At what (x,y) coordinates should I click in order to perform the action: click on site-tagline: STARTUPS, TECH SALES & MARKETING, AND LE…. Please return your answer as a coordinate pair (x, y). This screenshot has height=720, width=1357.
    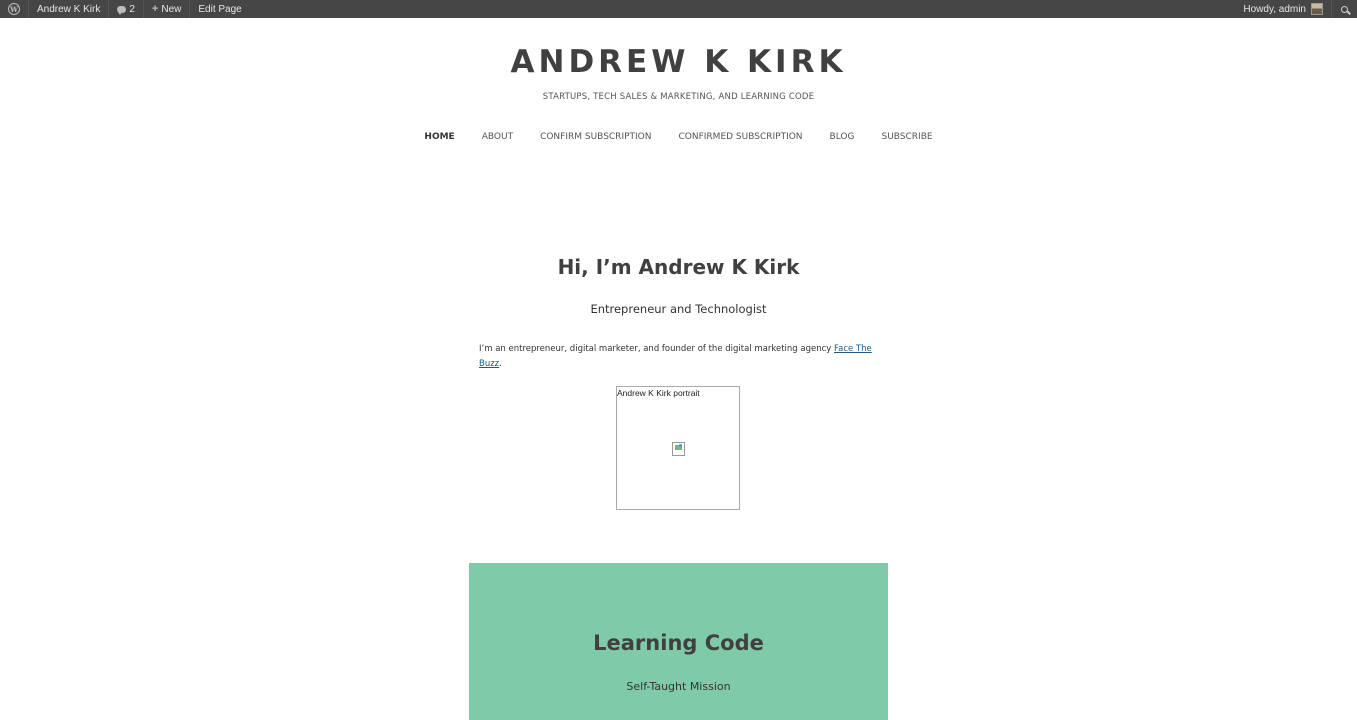
    Looking at the image, I should click on (678, 97).